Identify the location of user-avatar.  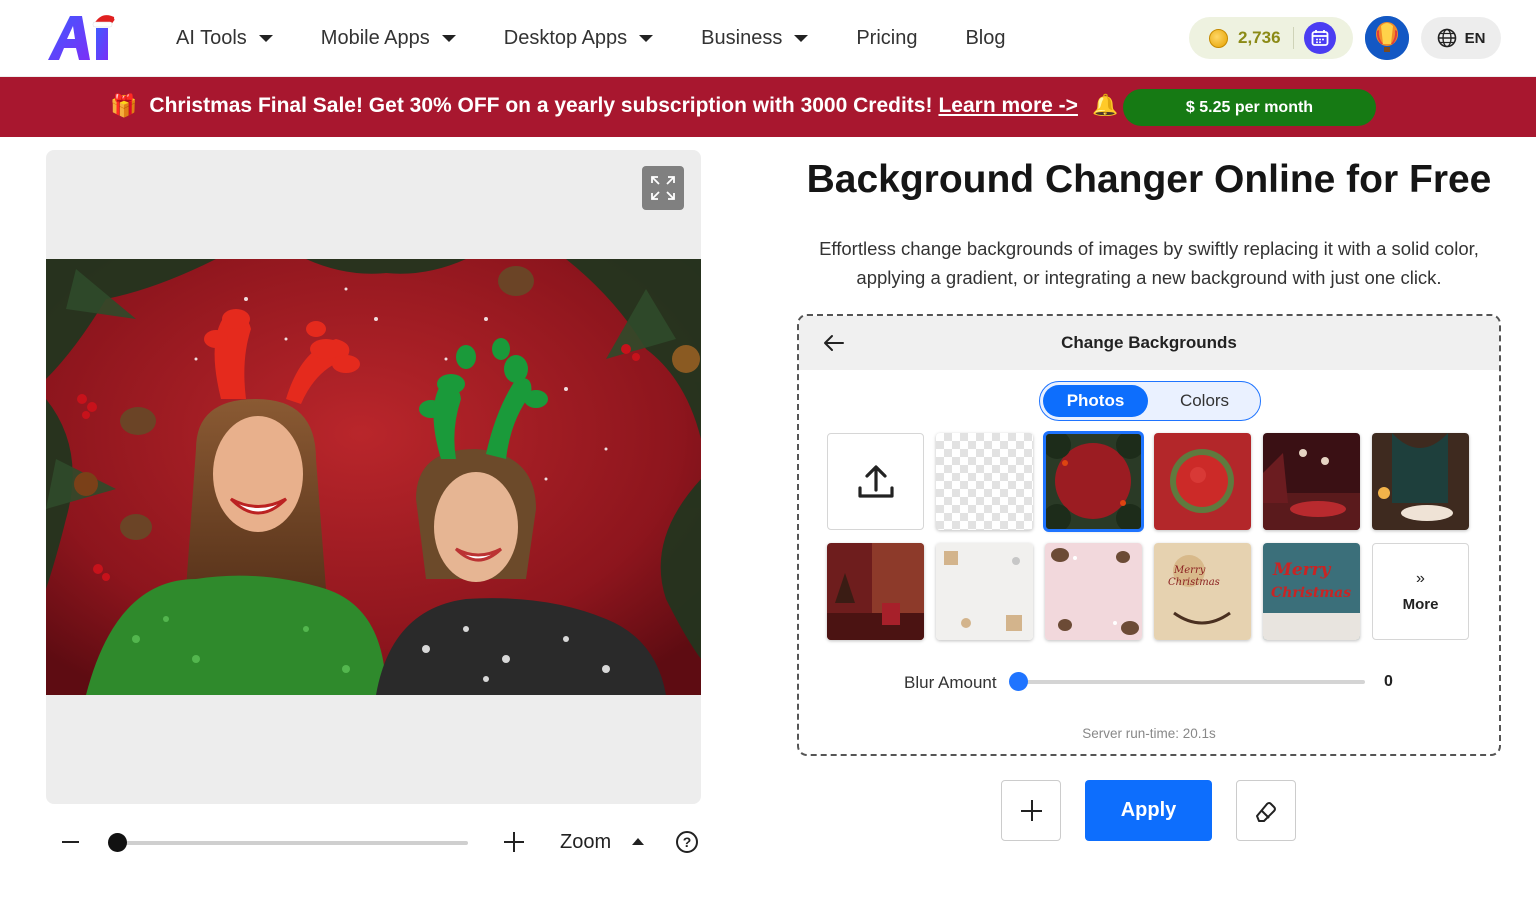
(1387, 38).